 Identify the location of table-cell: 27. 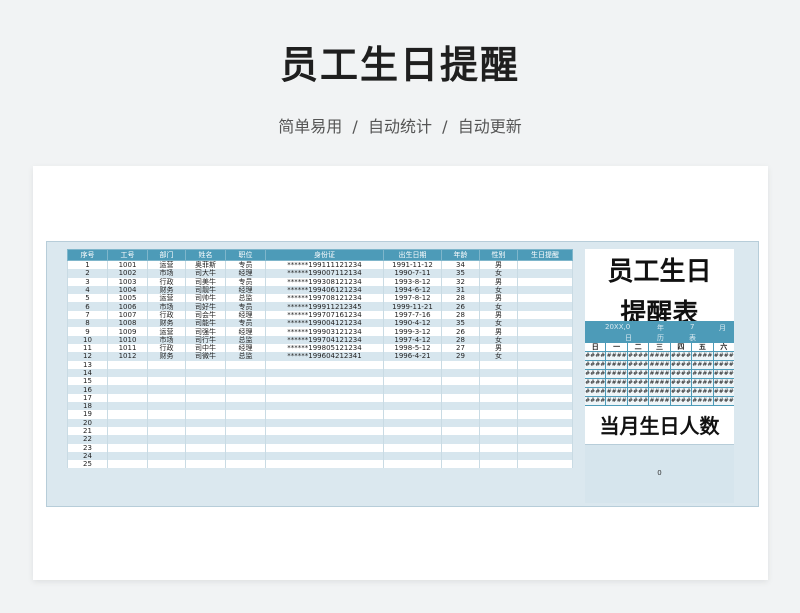
(460, 348).